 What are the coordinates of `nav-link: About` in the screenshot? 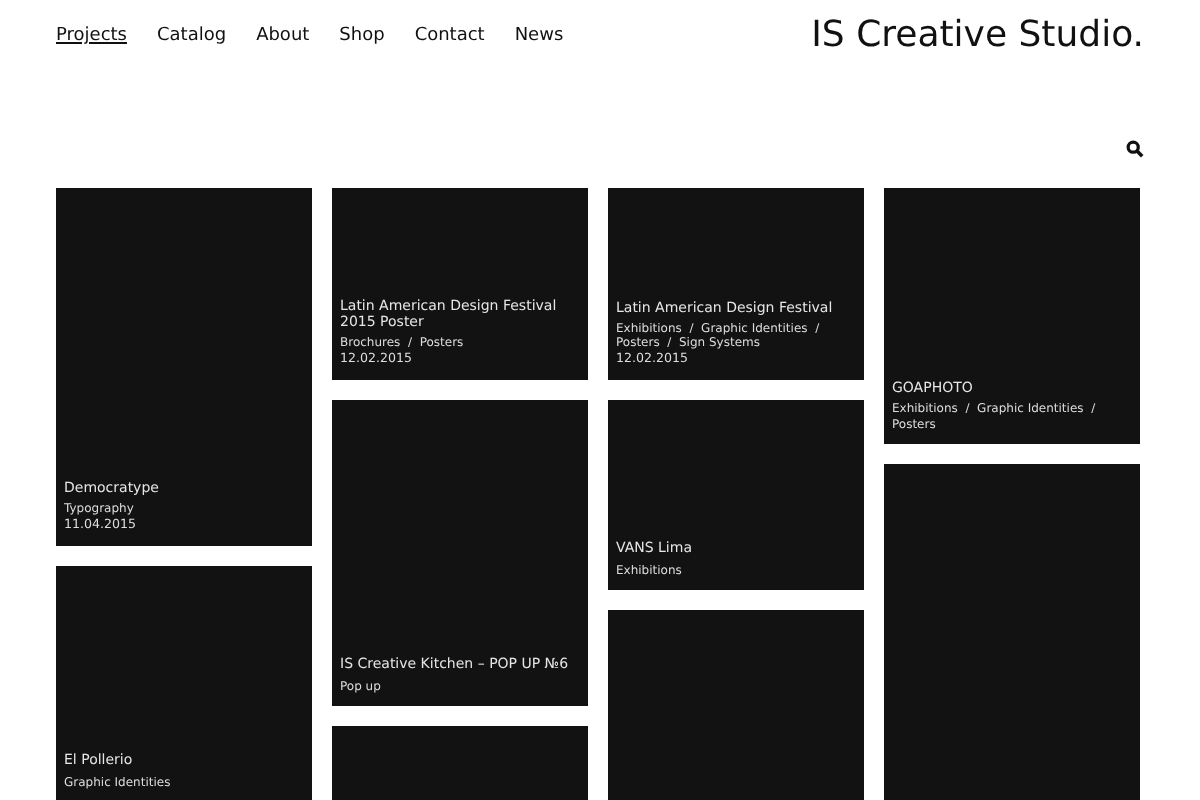 It's located at (283, 37).